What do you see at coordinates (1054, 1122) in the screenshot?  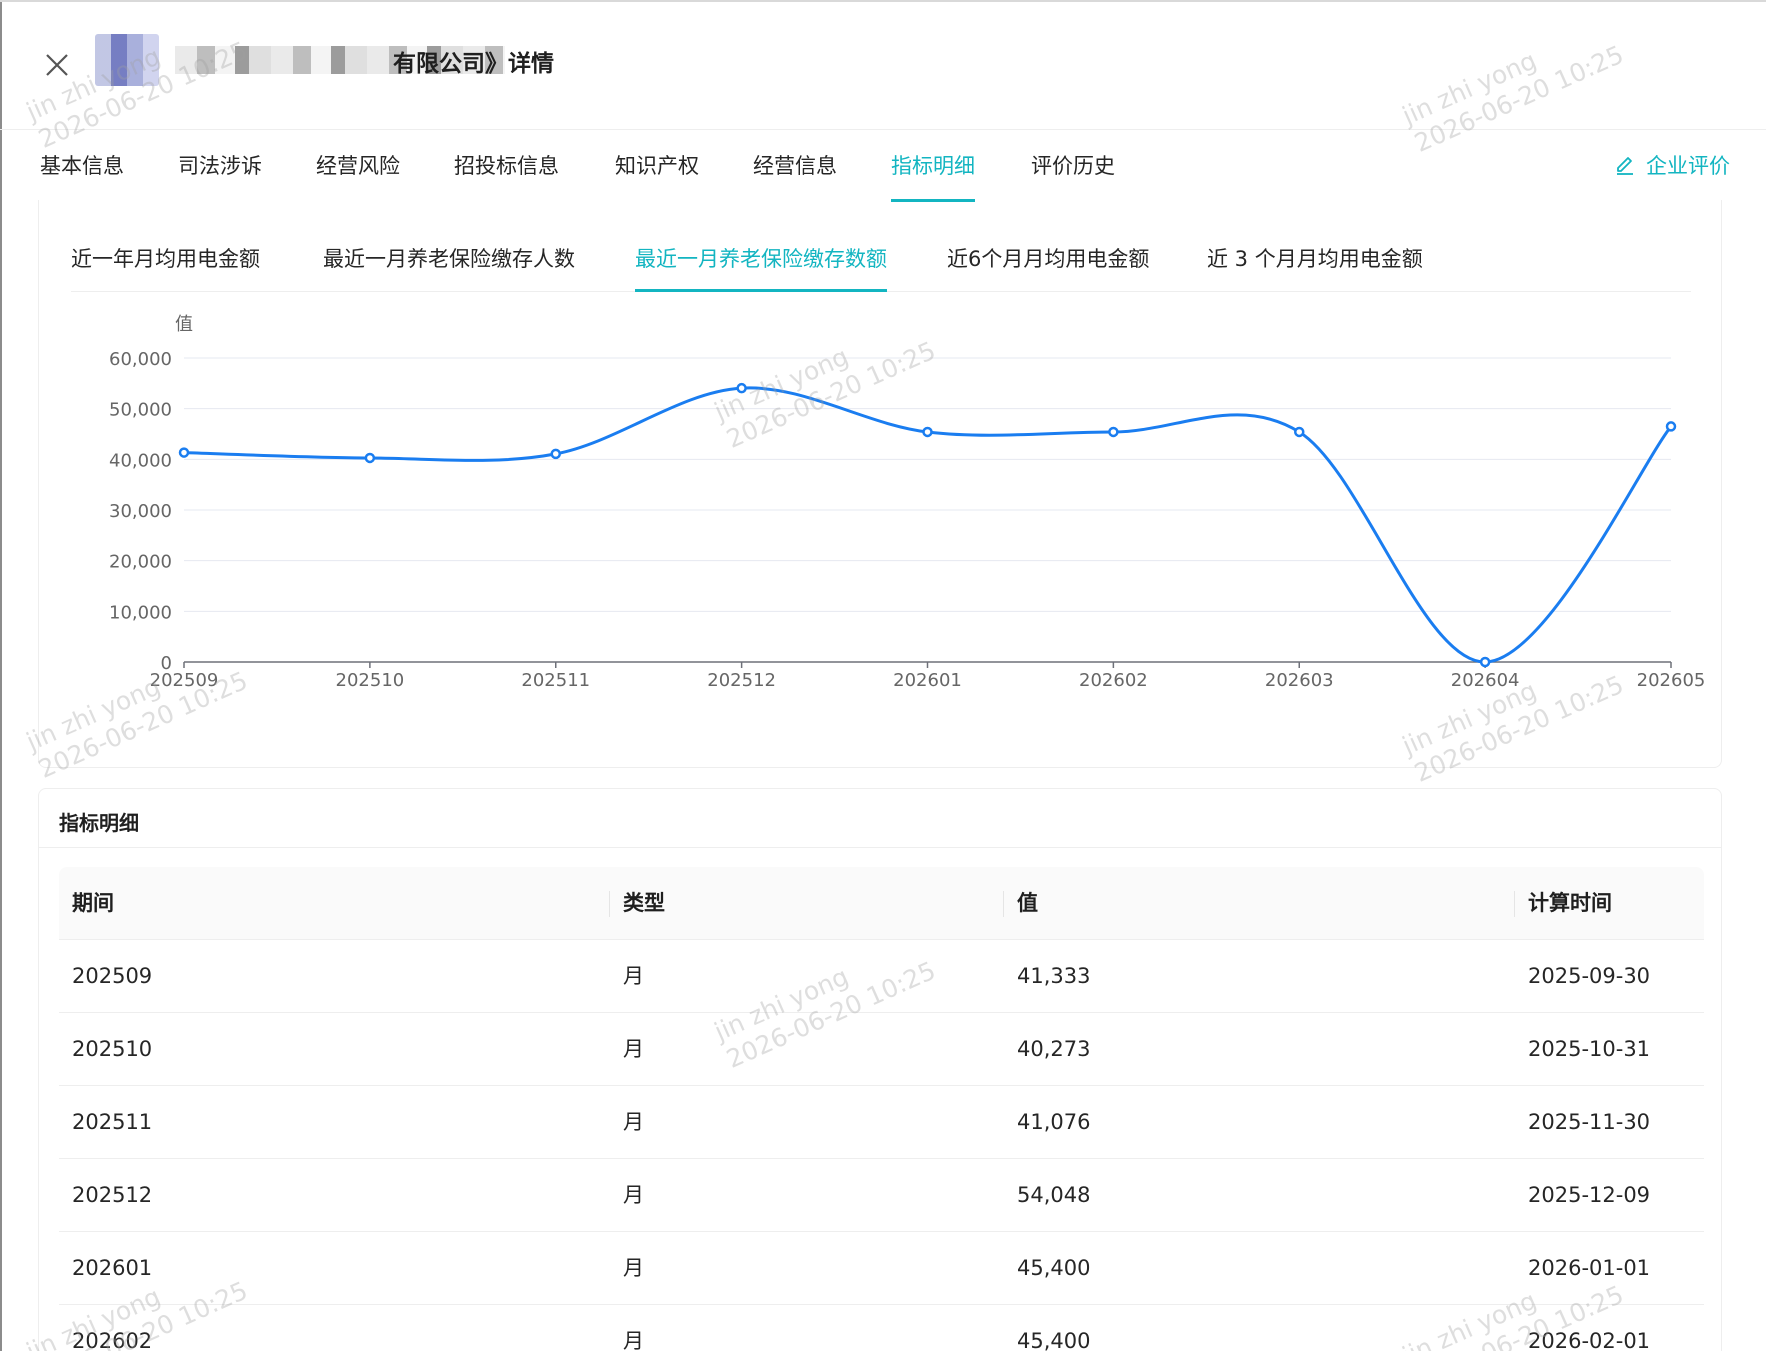 I see `cell-value: 41,076` at bounding box center [1054, 1122].